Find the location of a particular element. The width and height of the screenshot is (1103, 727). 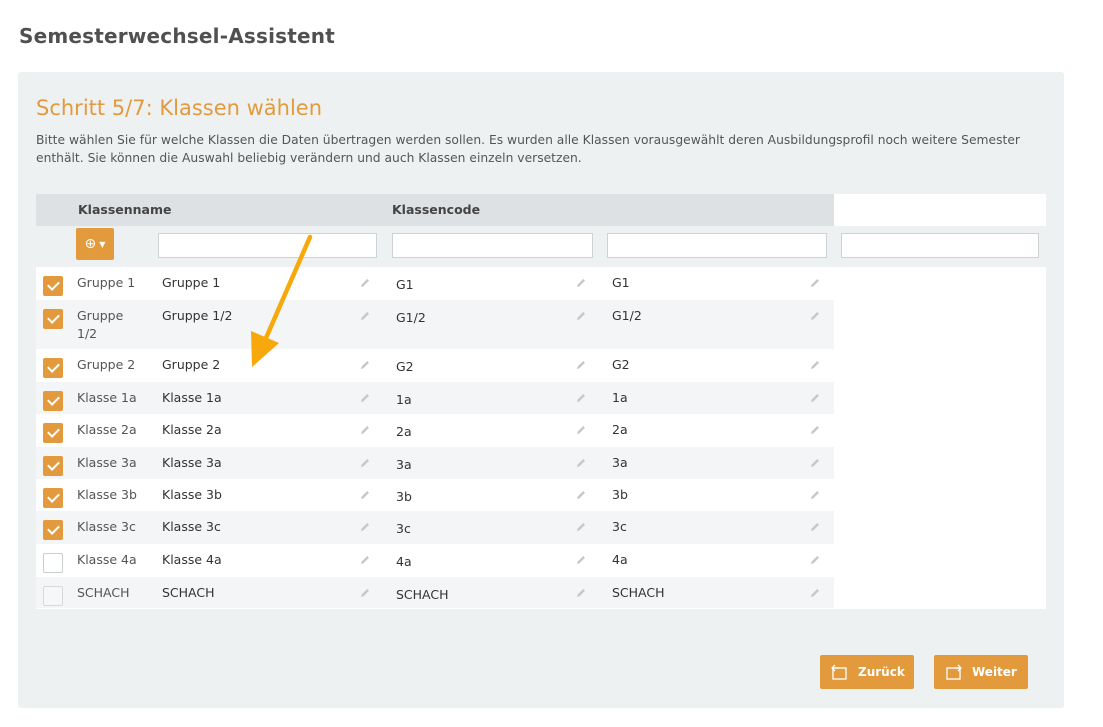

add-dropdown-button: ⊕ ▼ is located at coordinates (95, 244).